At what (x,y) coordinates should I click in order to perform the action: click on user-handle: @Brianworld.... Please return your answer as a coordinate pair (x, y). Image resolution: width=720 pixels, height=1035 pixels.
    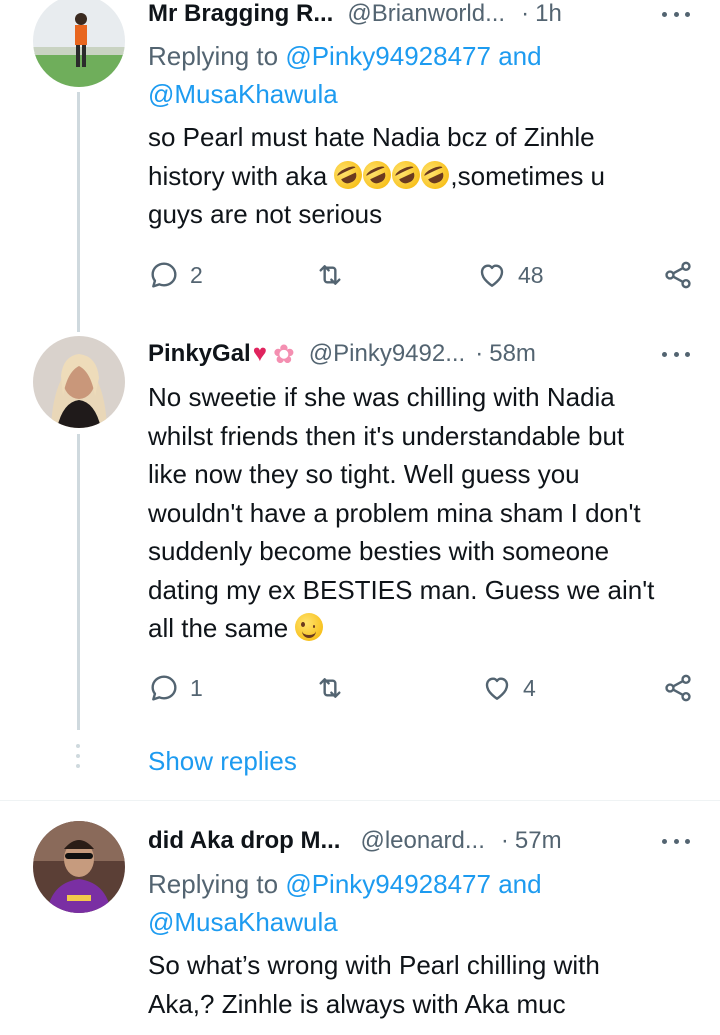
    Looking at the image, I should click on (426, 14).